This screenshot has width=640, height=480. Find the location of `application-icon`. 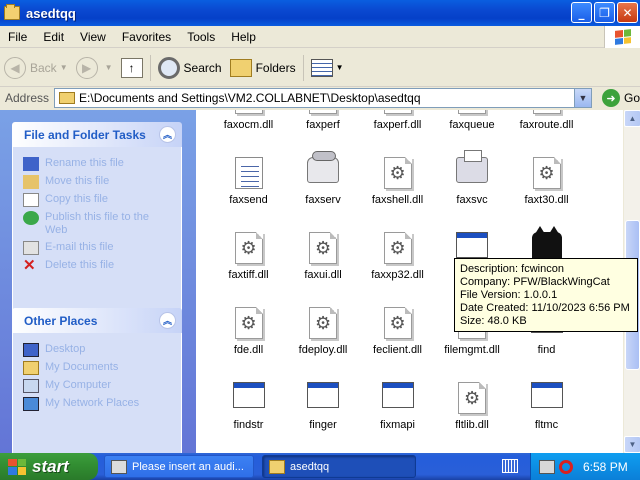

application-icon is located at coordinates (397, 395).